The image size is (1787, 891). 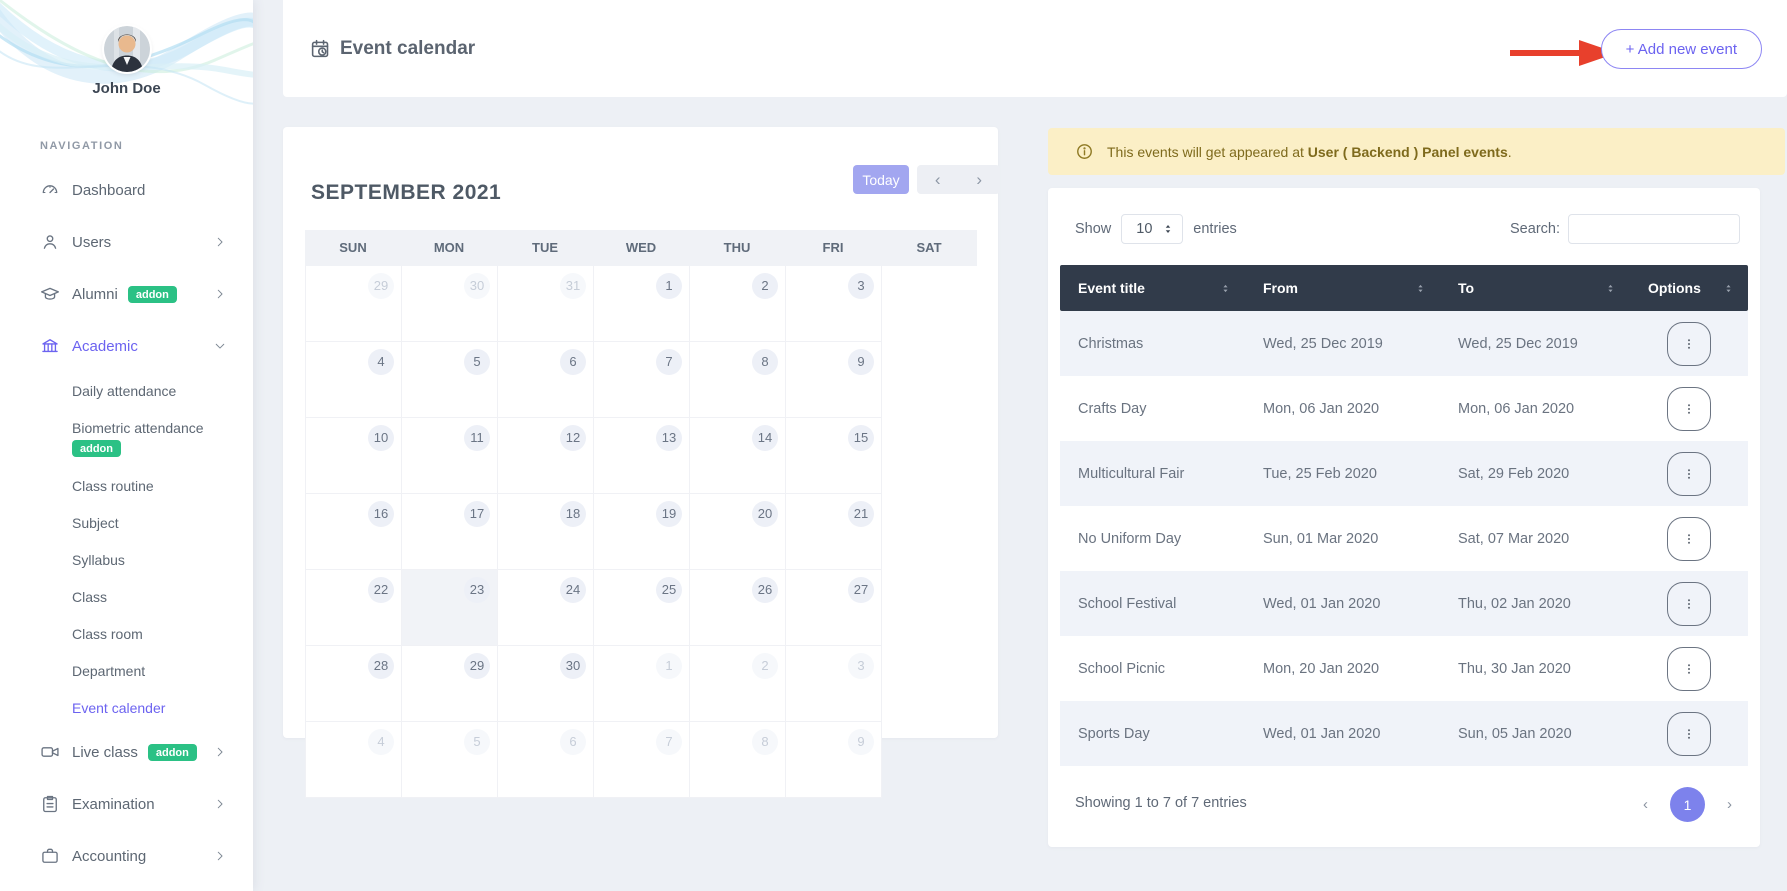 I want to click on pagination-page-1-button: 1, so click(x=1687, y=804).